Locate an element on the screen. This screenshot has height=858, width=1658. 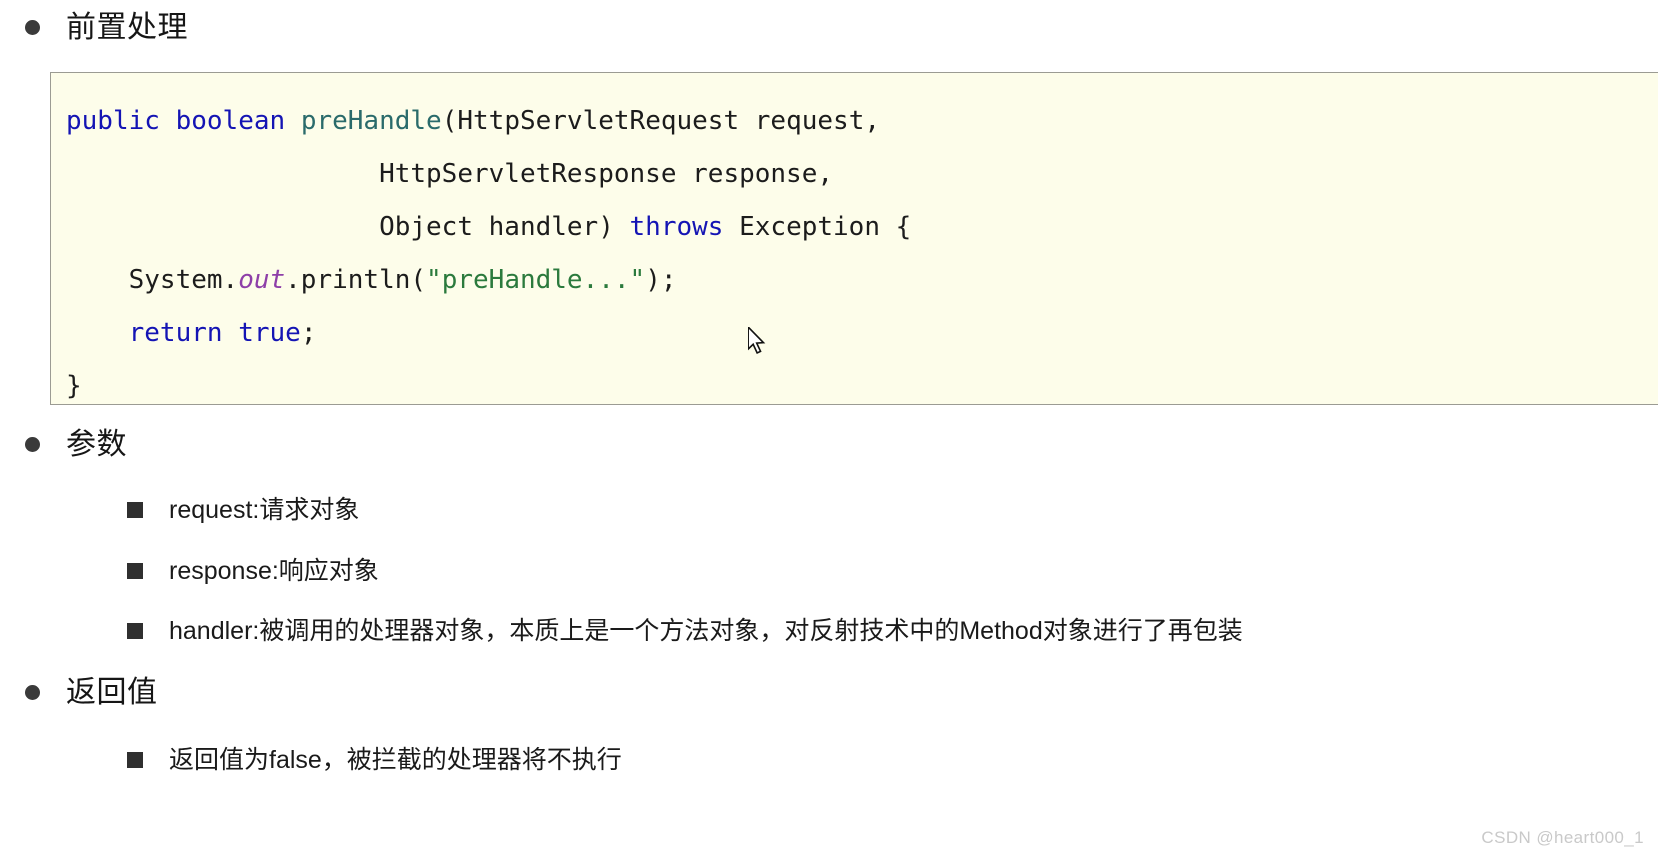
list-item-parameter-request: request:请求对象 is located at coordinates (829, 510).